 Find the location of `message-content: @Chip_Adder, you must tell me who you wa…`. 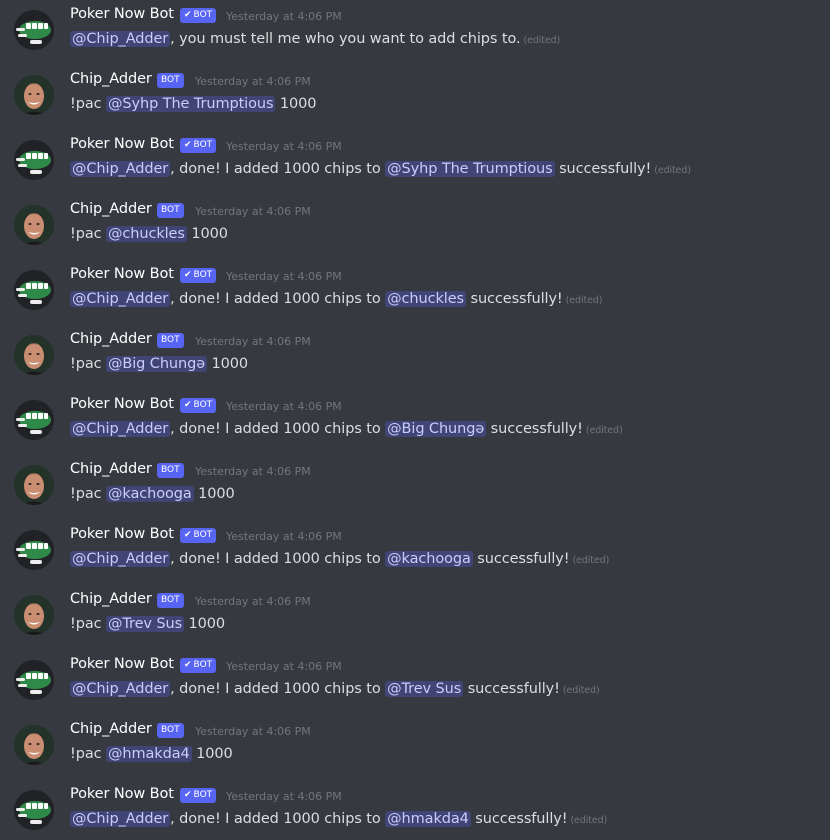

message-content: @Chip_Adder, you must tell me who you wa… is located at coordinates (315, 40).